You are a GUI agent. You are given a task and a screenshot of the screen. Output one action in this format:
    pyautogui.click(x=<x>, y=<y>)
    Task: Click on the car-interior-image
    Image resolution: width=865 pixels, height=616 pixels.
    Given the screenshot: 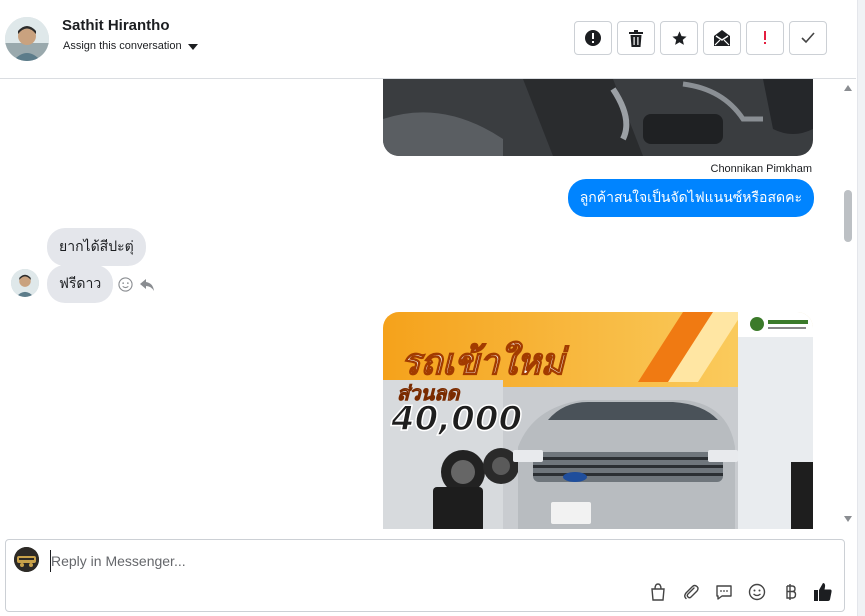 What is the action you would take?
    pyautogui.click(x=598, y=117)
    